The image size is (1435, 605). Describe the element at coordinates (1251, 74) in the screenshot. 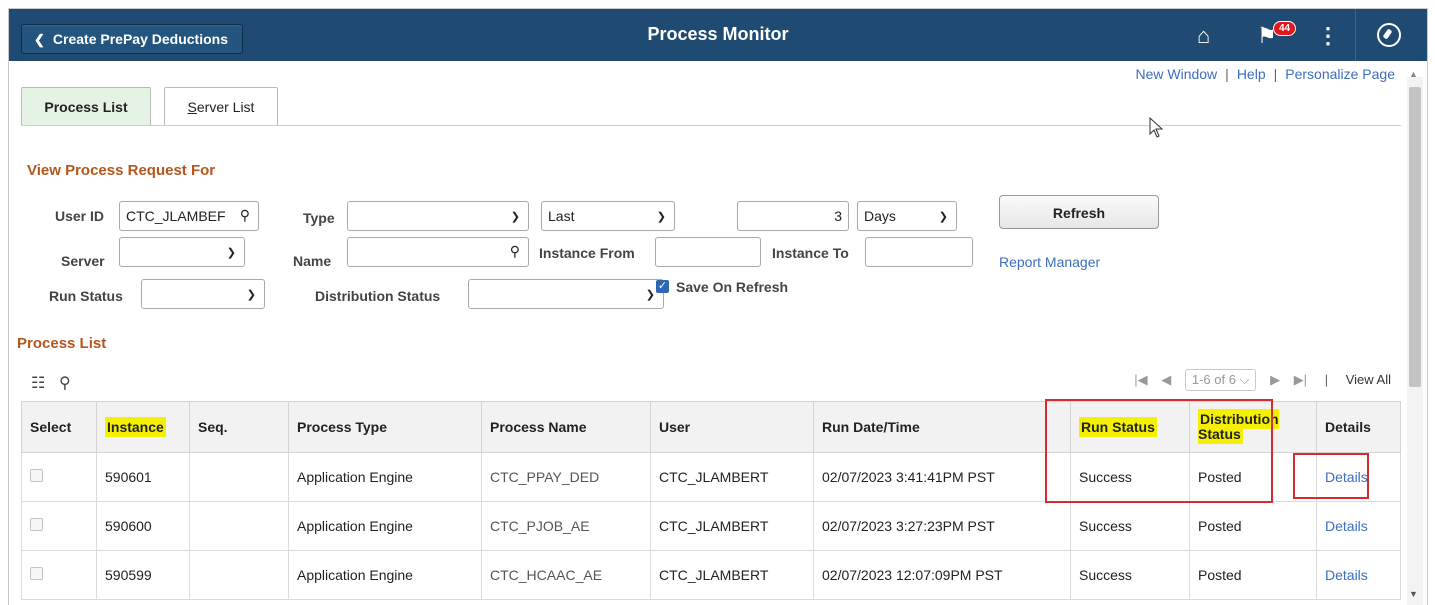

I see `help-link: Help` at that location.